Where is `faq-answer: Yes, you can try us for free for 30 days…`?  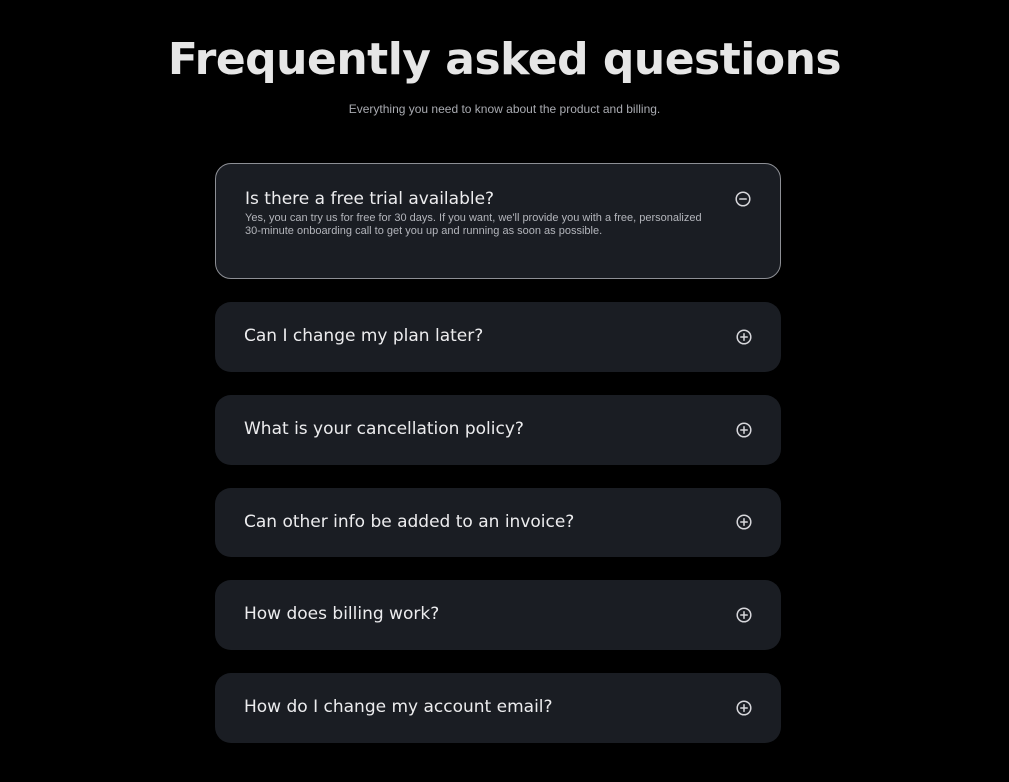 faq-answer: Yes, you can try us for free for 30 days… is located at coordinates (473, 224).